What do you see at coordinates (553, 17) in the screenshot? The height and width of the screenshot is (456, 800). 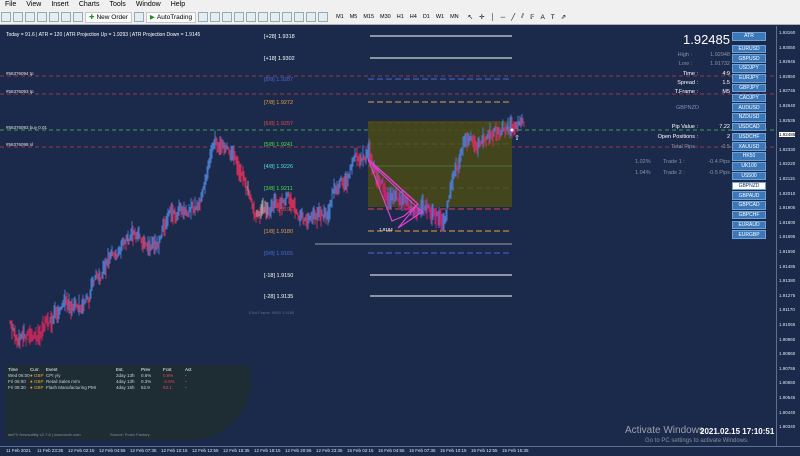 I see `label-icon: T` at bounding box center [553, 17].